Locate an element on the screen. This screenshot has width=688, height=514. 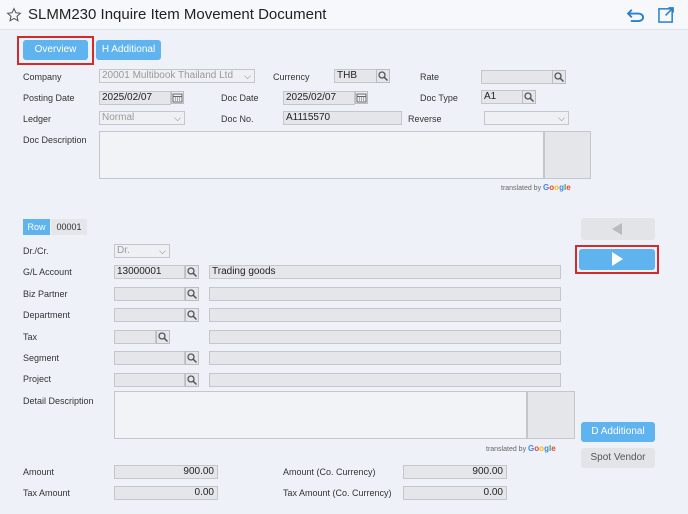
rate-label: Rate is located at coordinates (430, 77).